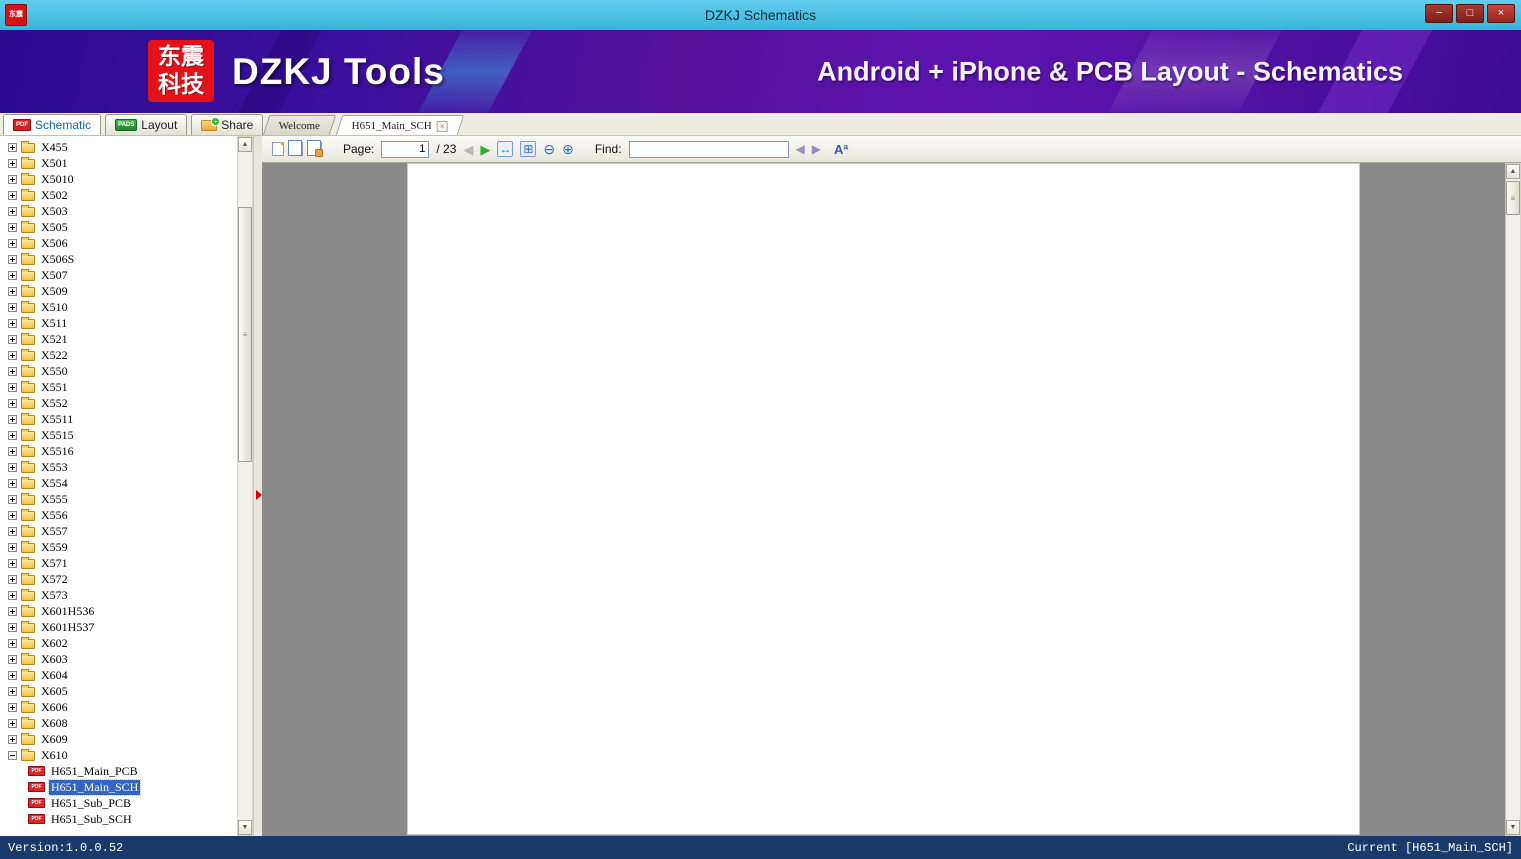 This screenshot has width=1521, height=859. Describe the element at coordinates (443, 125) in the screenshot. I see `tab-close-button: ×` at that location.